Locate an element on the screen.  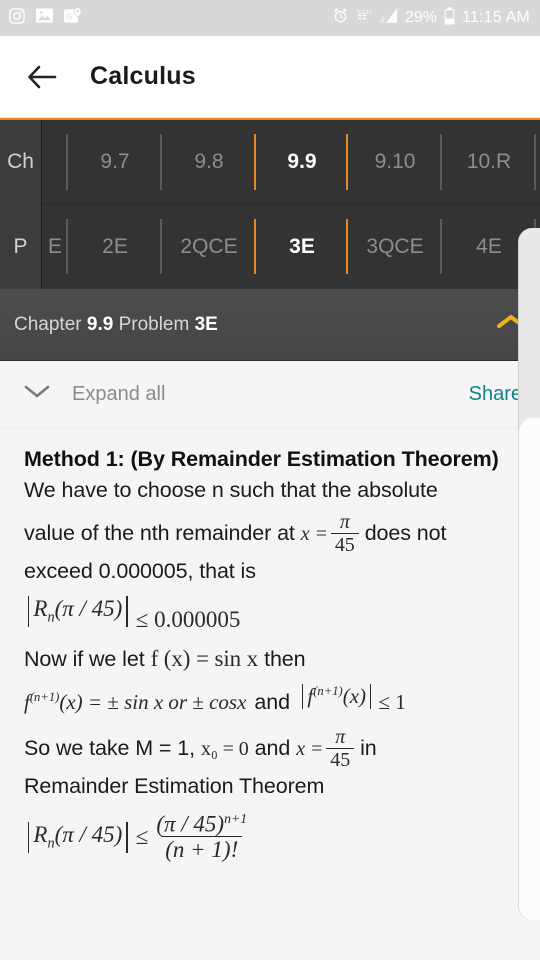
equation-x-lhs: x = is located at coordinates (314, 533).